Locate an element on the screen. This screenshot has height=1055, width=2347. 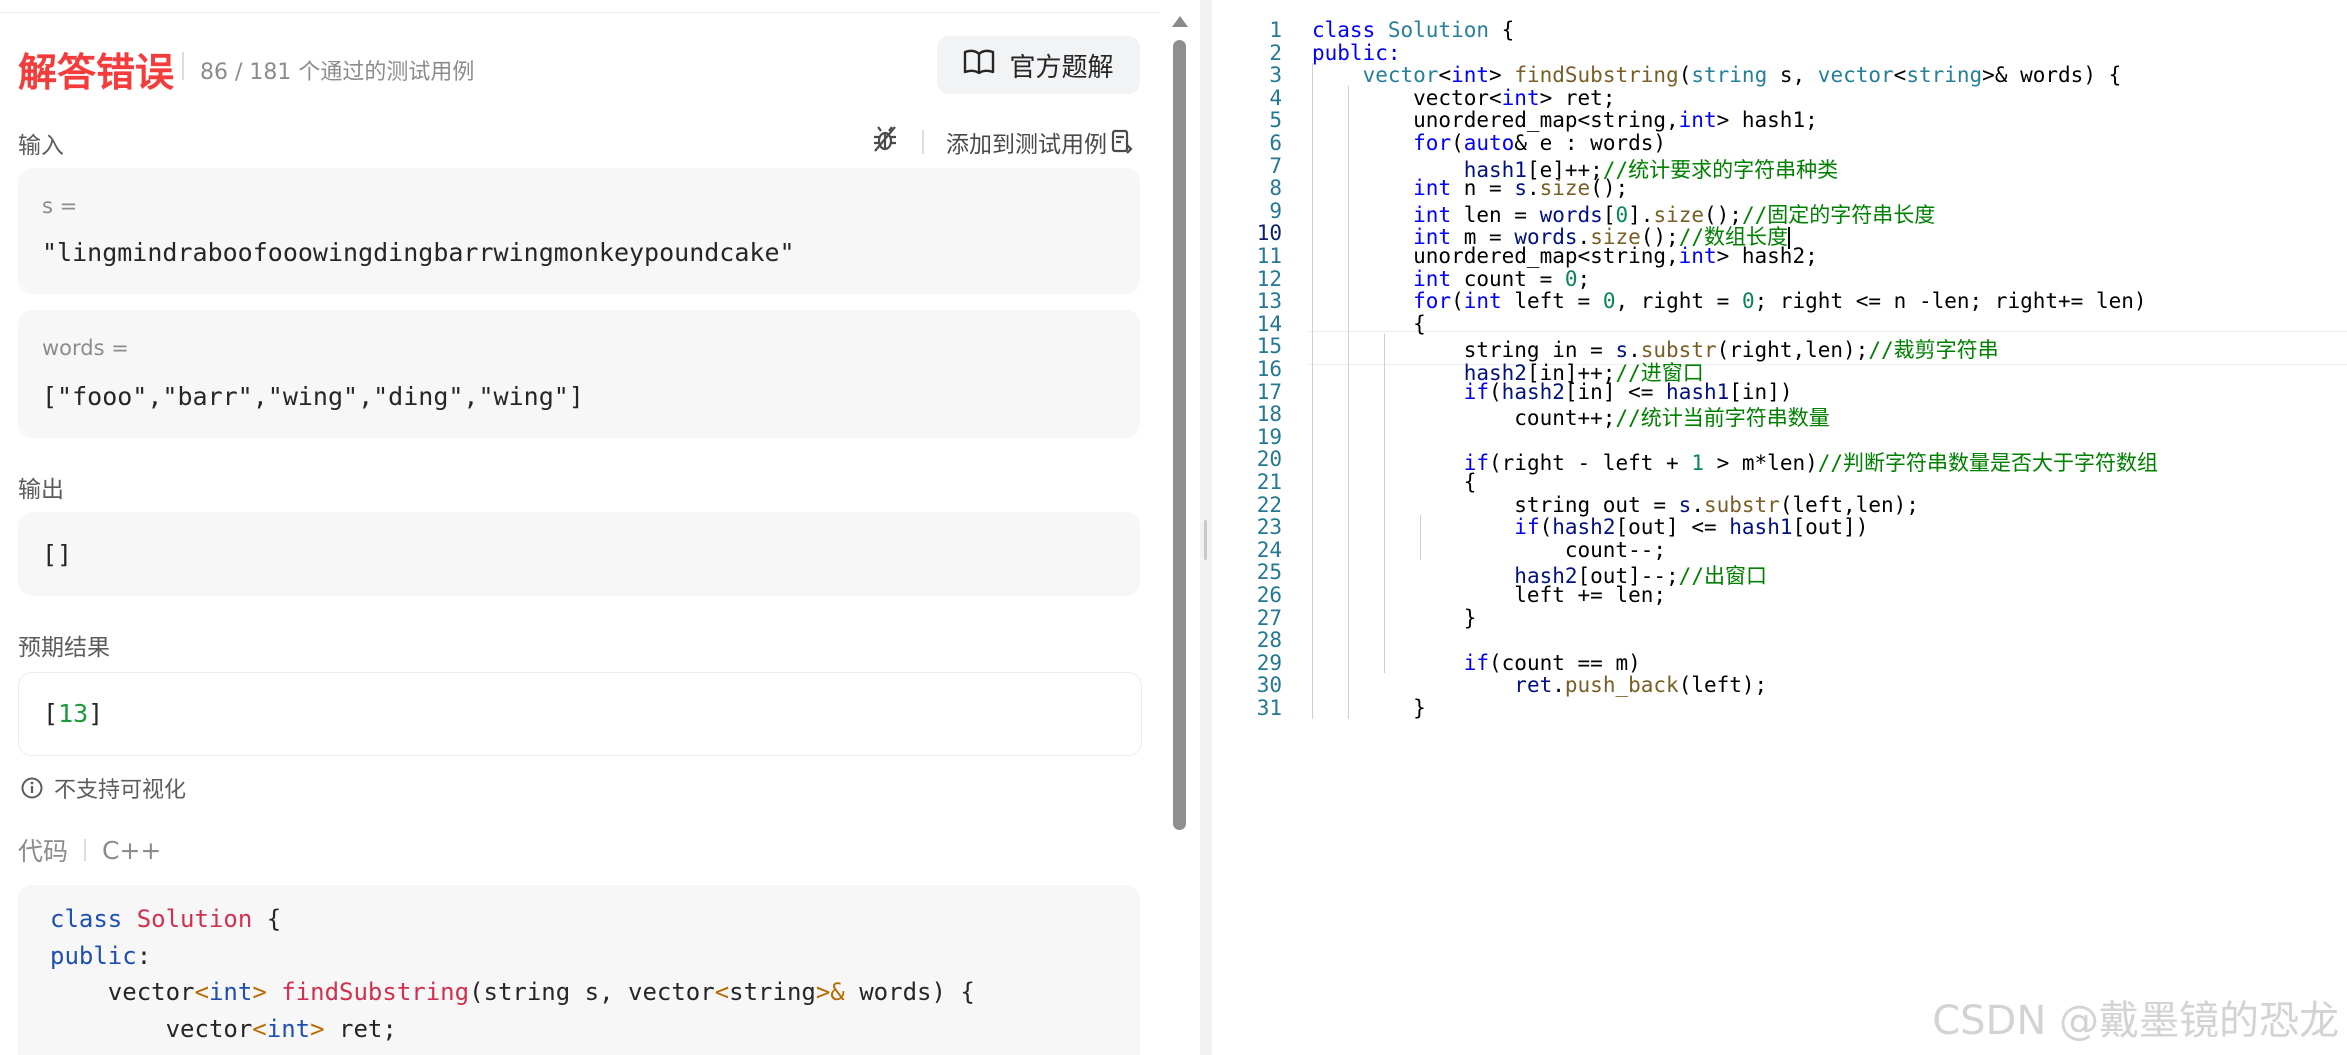
code-label: 代码 is located at coordinates (43, 851).